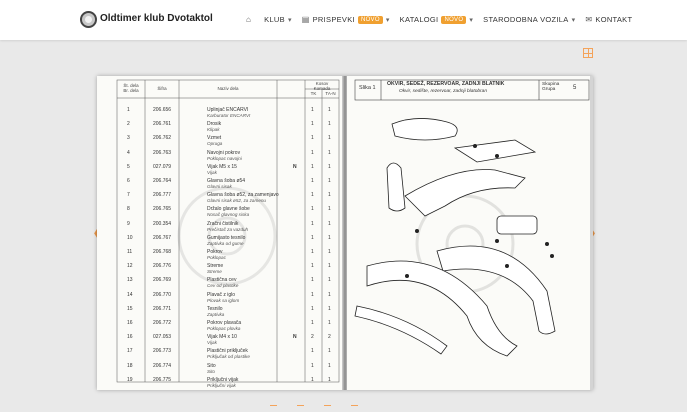 This screenshot has height=412, width=687. I want to click on group-number: 5, so click(575, 88).